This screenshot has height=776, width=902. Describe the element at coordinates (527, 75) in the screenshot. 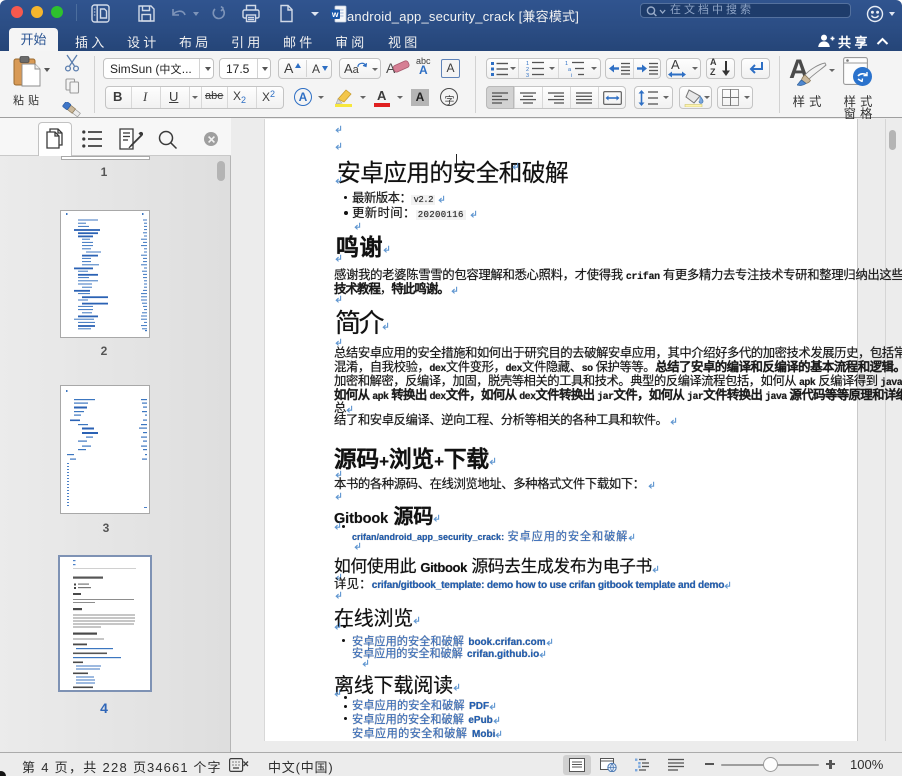

I see `svg-text: 3` at that location.